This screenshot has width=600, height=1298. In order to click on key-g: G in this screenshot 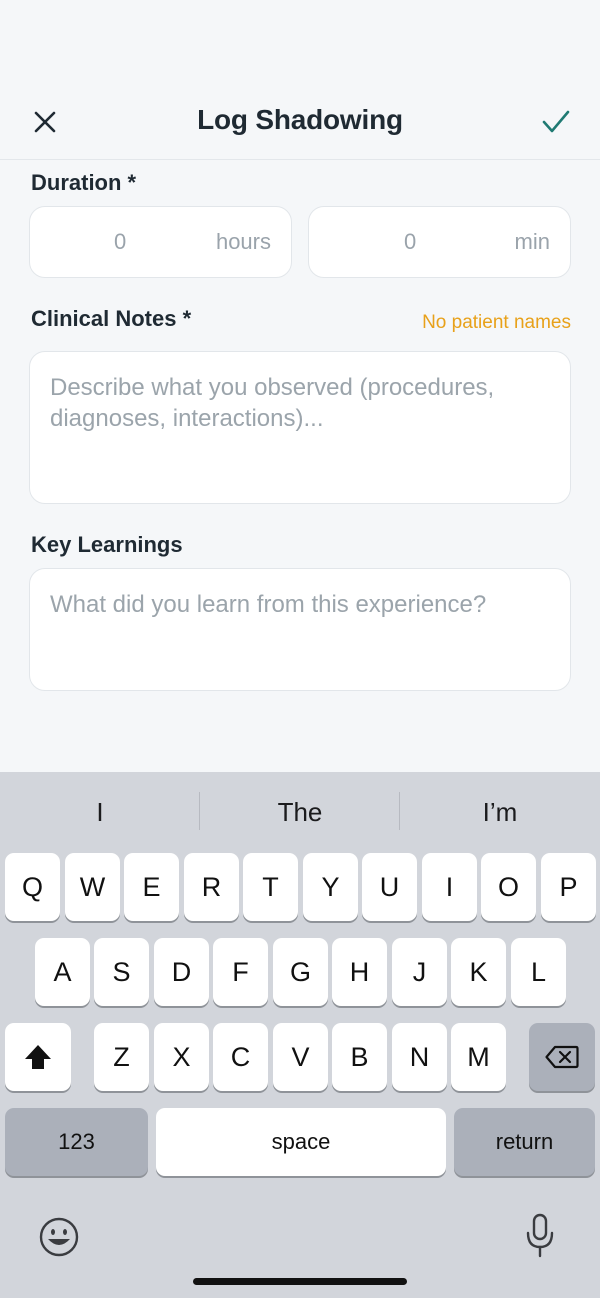, I will do `click(300, 972)`.